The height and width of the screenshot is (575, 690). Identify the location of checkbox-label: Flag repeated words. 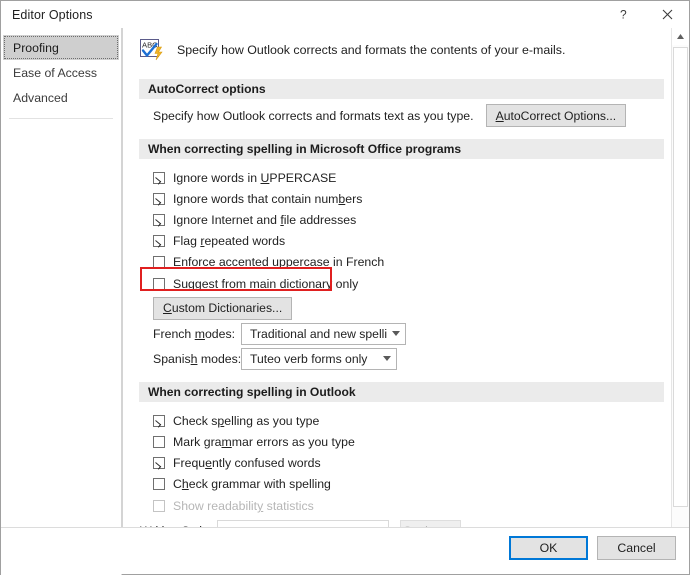
(229, 240).